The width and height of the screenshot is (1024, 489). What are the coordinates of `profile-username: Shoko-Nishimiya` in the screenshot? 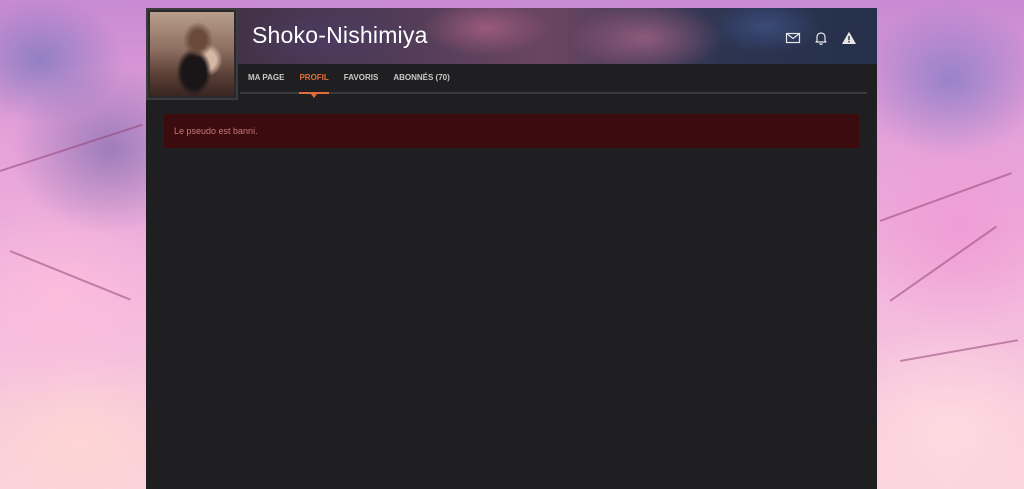 It's located at (340, 35).